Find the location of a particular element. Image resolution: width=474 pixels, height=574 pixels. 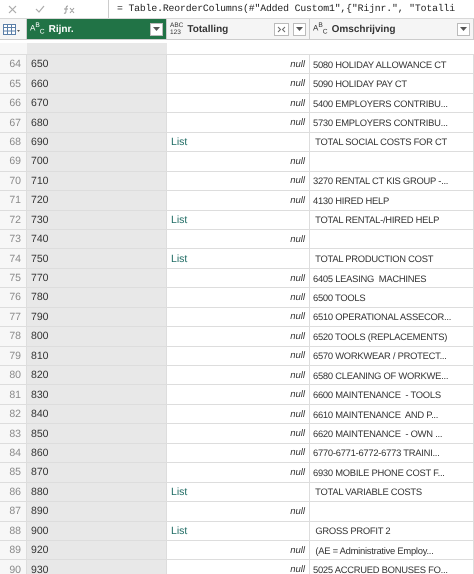

table-cell: 850 is located at coordinates (97, 434).